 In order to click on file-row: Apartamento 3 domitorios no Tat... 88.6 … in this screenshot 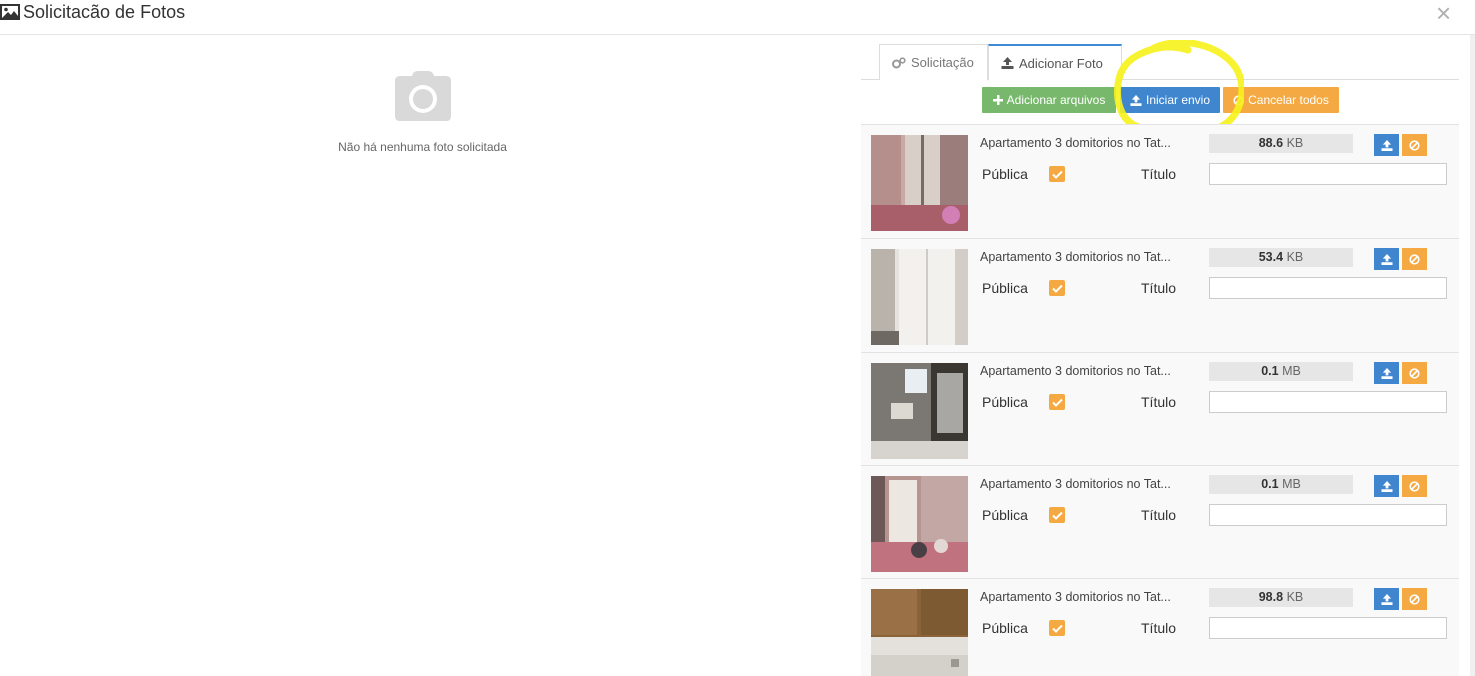, I will do `click(1160, 181)`.